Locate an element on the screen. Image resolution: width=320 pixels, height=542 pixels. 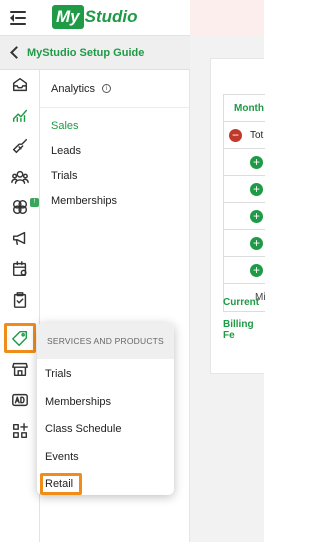
top-bar: My Studio is located at coordinates (132, 18).